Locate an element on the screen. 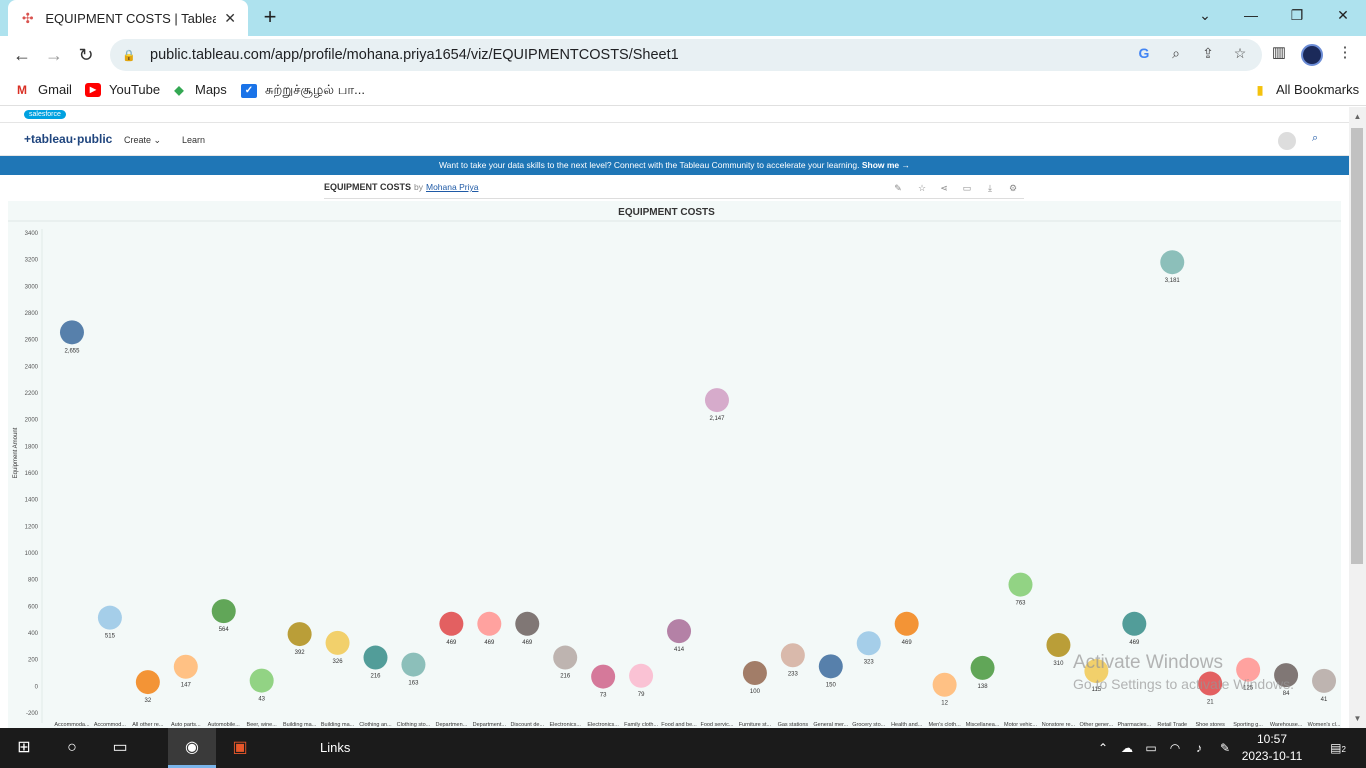 The height and width of the screenshot is (768, 1366). google-lens-icon: G is located at coordinates (1144, 53).